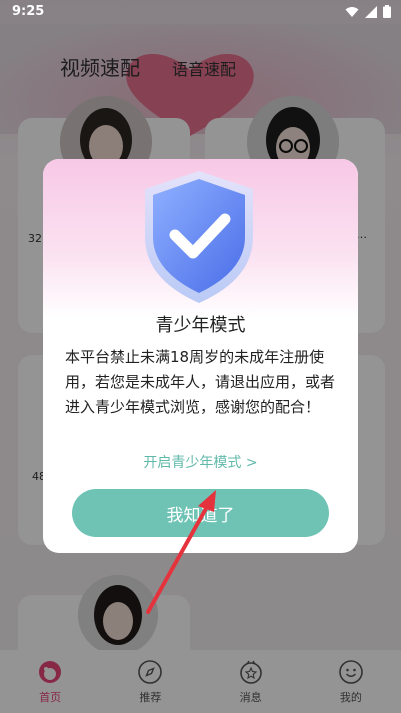  I want to click on dialog-title: 青少年模式, so click(200, 325).